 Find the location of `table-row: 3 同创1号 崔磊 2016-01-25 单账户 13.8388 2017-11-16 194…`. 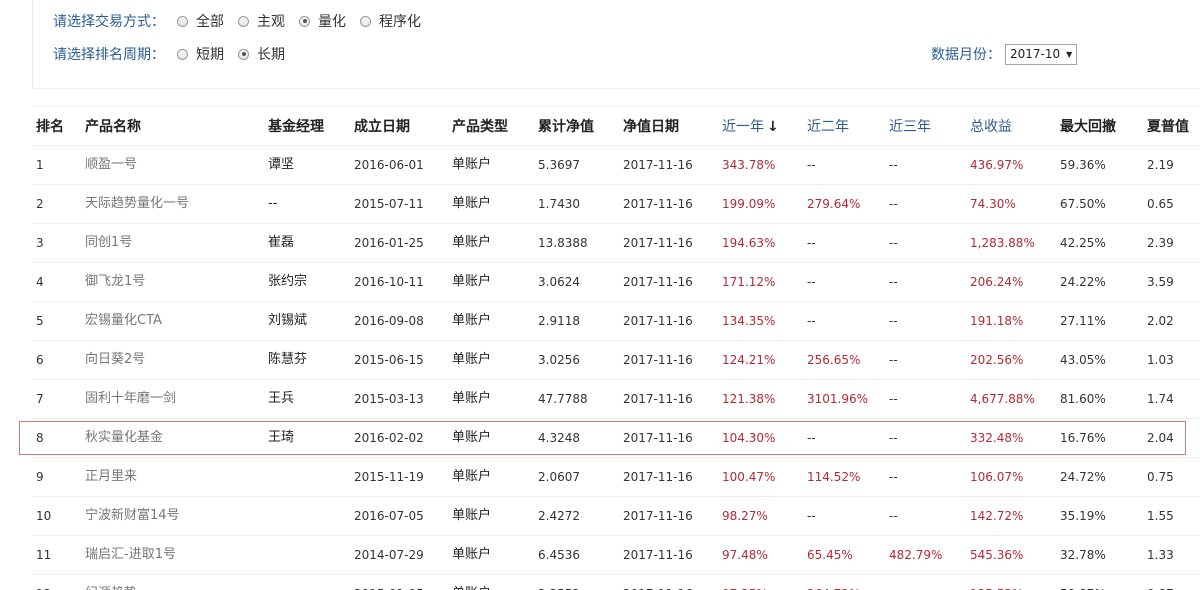

table-row: 3 同创1号 崔磊 2016-01-25 单账户 13.8388 2017-11-16 194… is located at coordinates (616, 243).